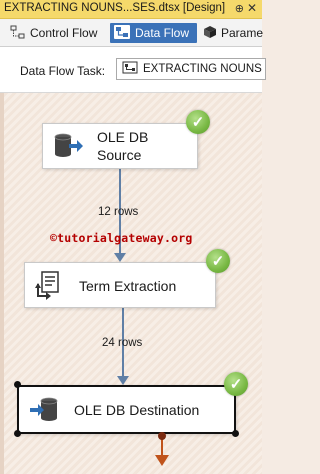 The height and width of the screenshot is (474, 320). I want to click on path-row-count: 24 rows, so click(122, 343).